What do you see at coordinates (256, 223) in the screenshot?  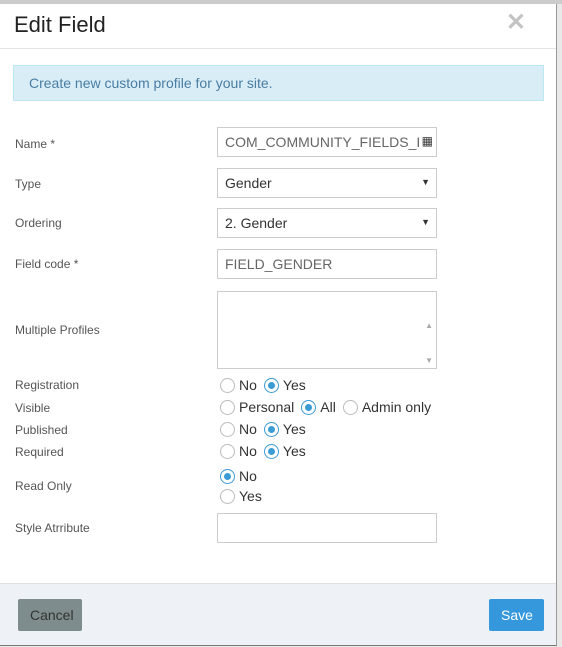 I see `ordering-value: 2. Gender` at bounding box center [256, 223].